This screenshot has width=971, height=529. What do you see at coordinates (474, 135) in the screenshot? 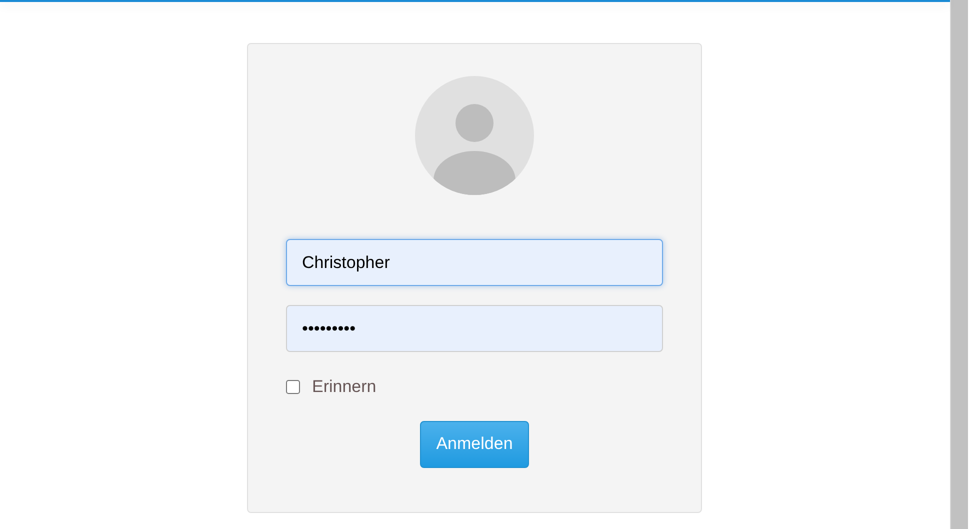
I see `user-avatar-icon` at bounding box center [474, 135].